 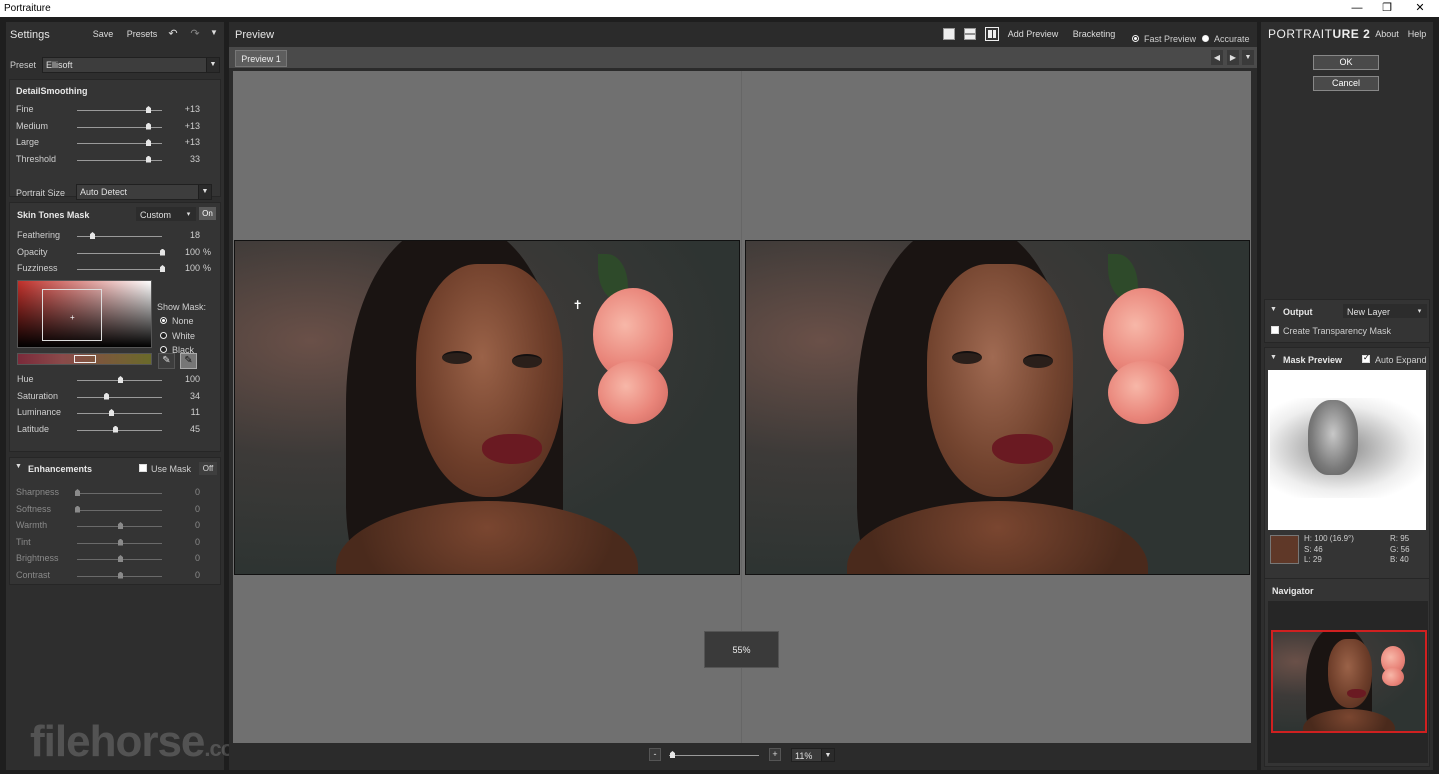 I want to click on skin-mode-value: Custom, so click(x=156, y=215).